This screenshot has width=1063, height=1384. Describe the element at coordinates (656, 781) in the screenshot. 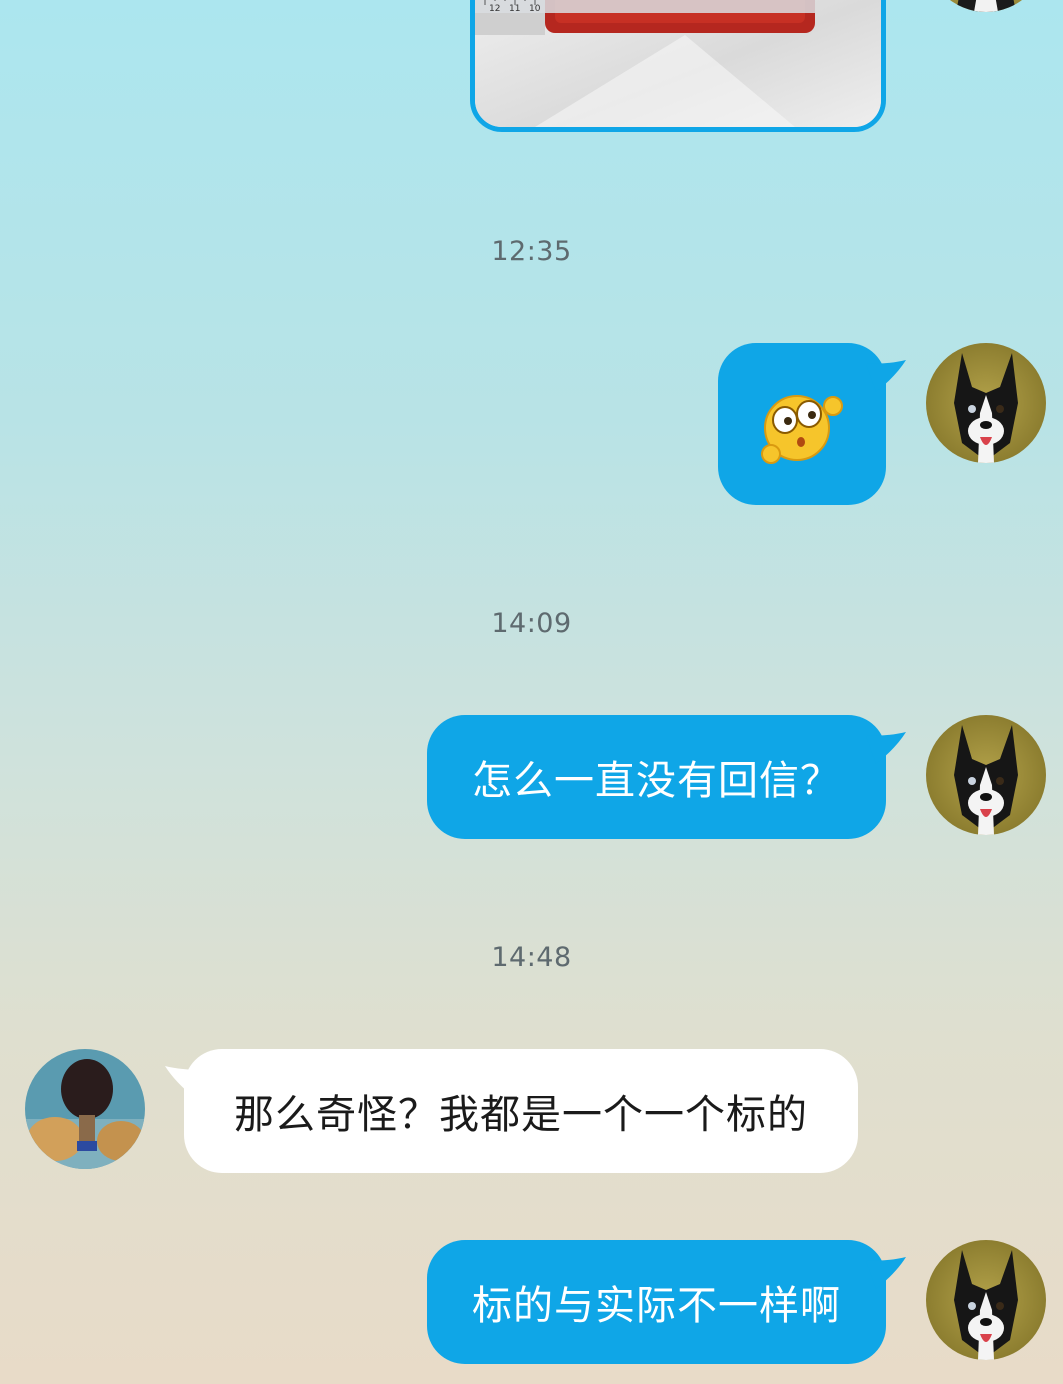

I see `message-text: 怎么一直没有回信？` at that location.